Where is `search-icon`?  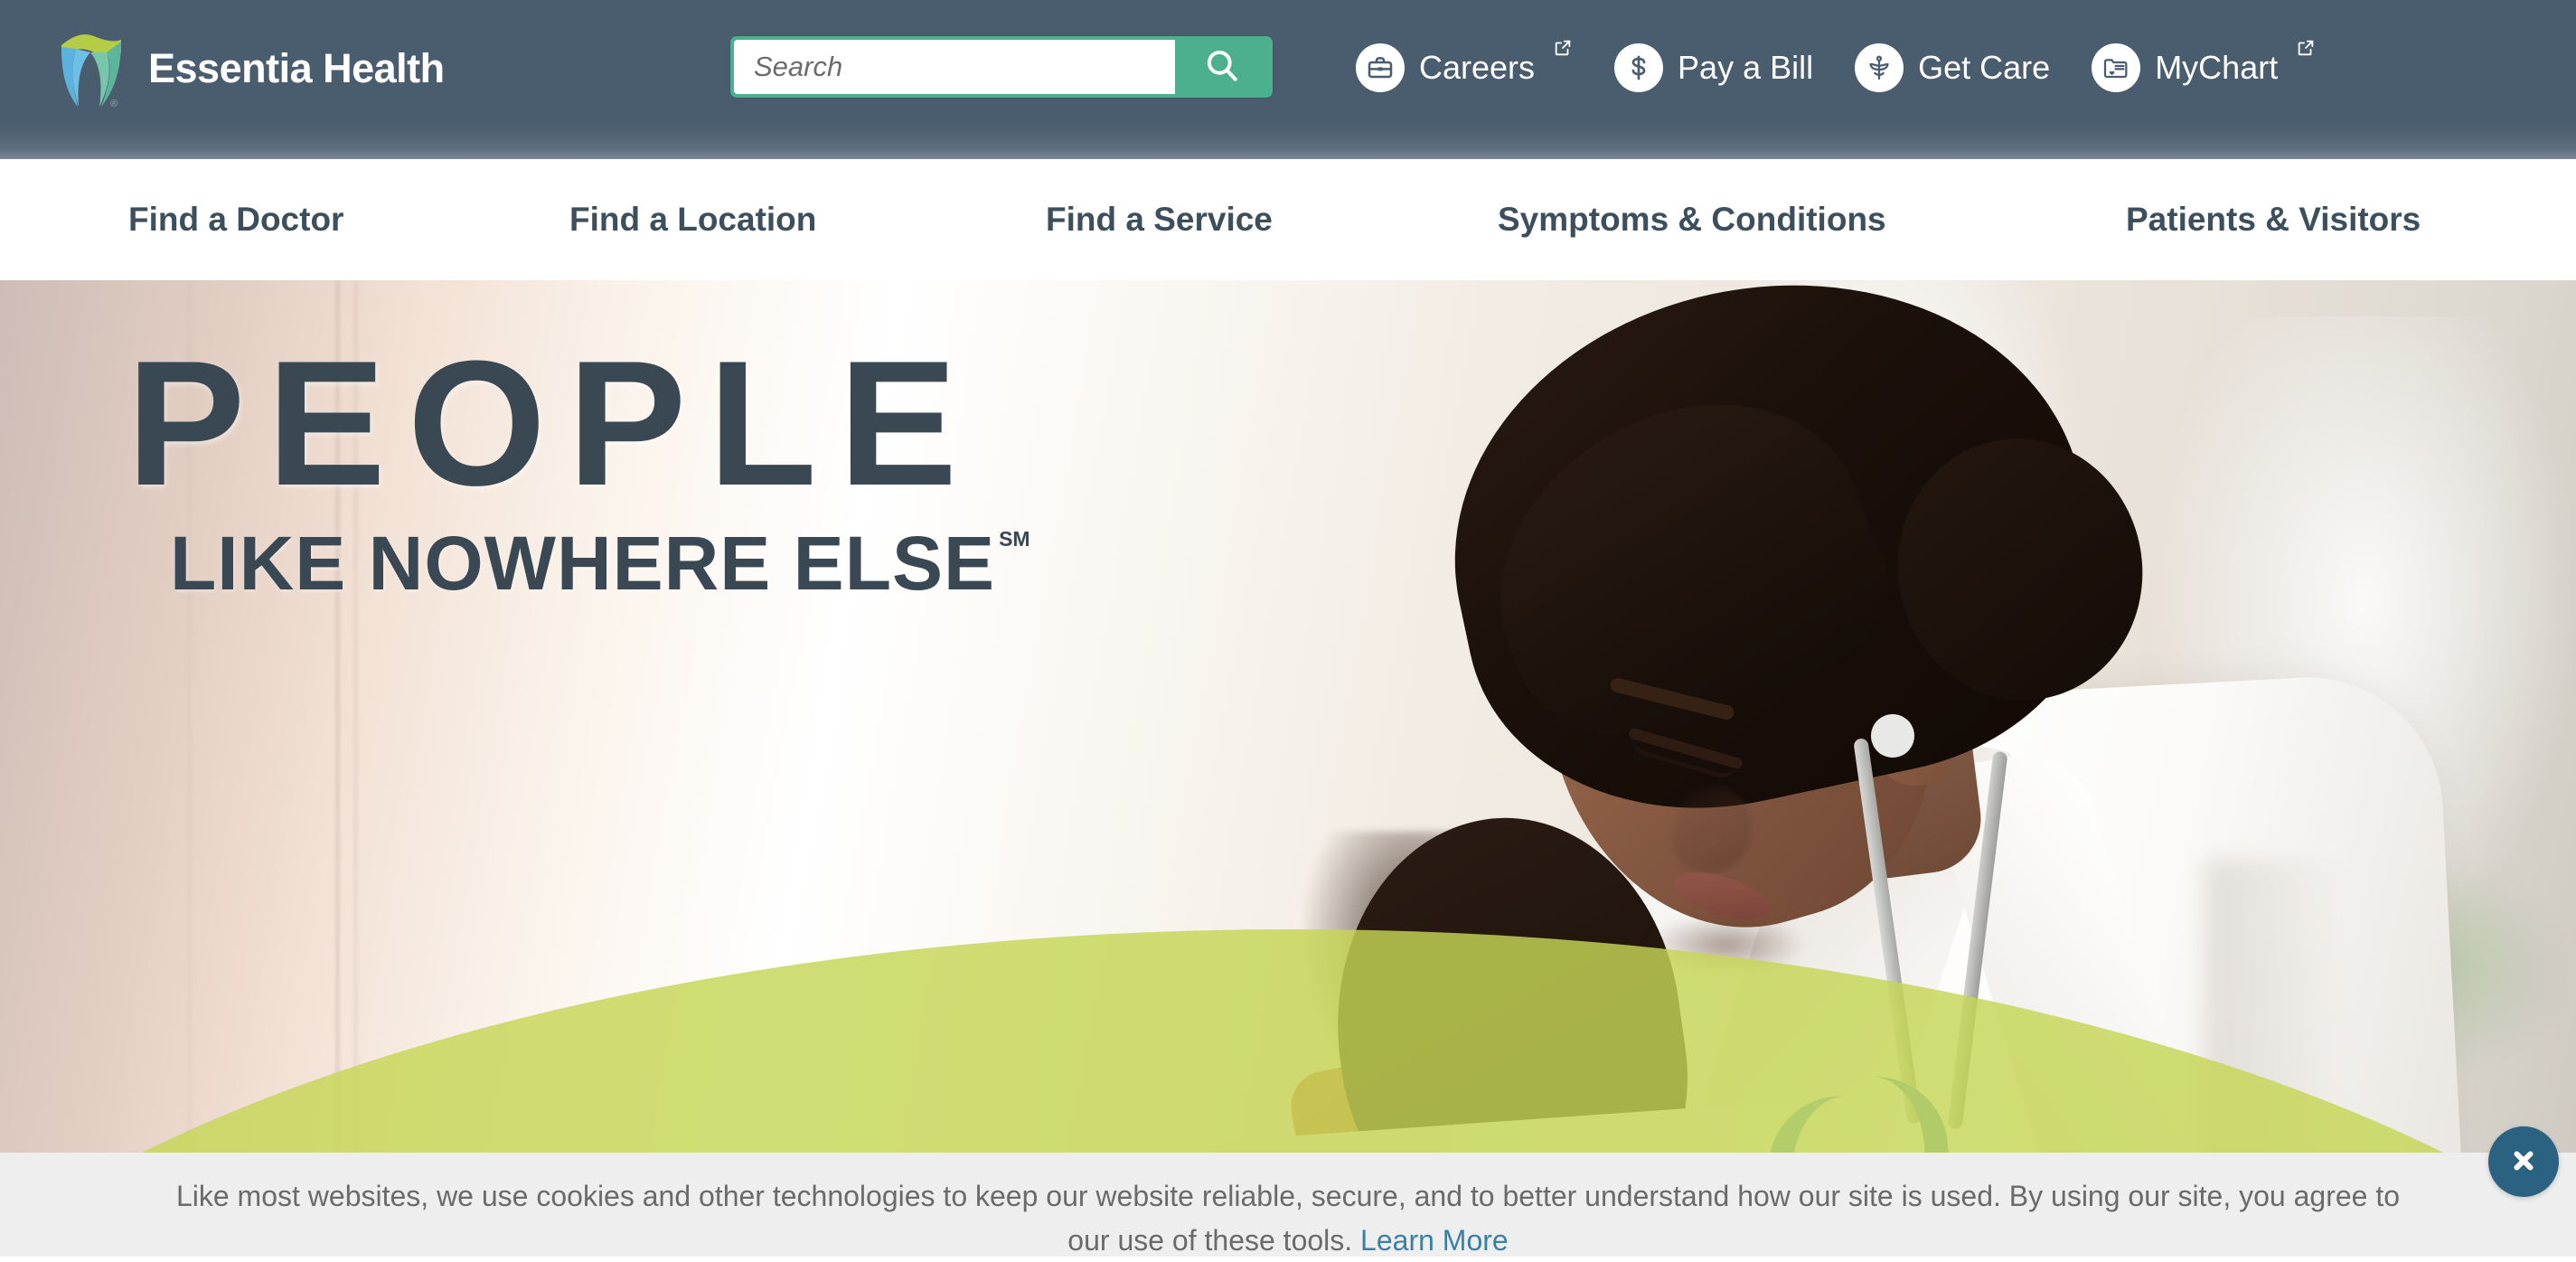 search-icon is located at coordinates (1222, 67).